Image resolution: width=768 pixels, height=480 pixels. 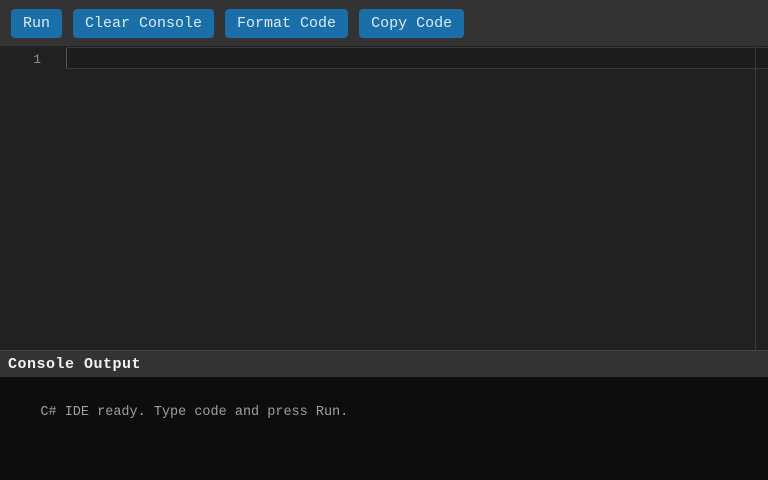 What do you see at coordinates (33, 198) in the screenshot?
I see `line-number-gutter: 1` at bounding box center [33, 198].